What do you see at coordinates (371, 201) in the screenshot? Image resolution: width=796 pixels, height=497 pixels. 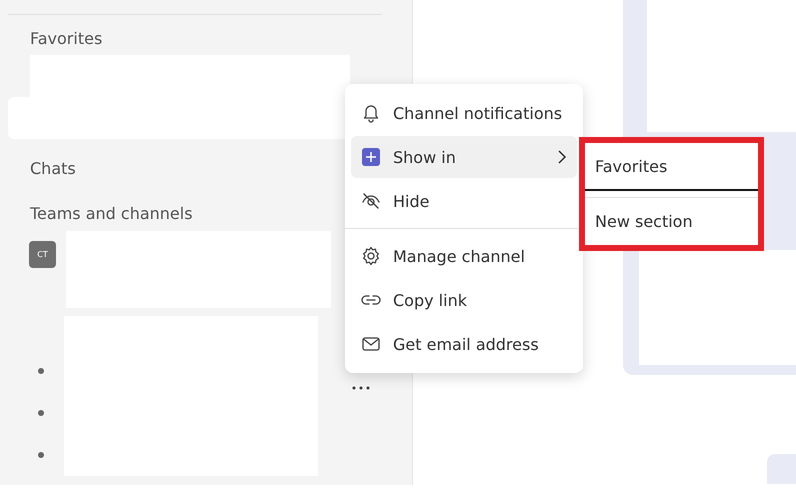 I see `eye-off-icon` at bounding box center [371, 201].